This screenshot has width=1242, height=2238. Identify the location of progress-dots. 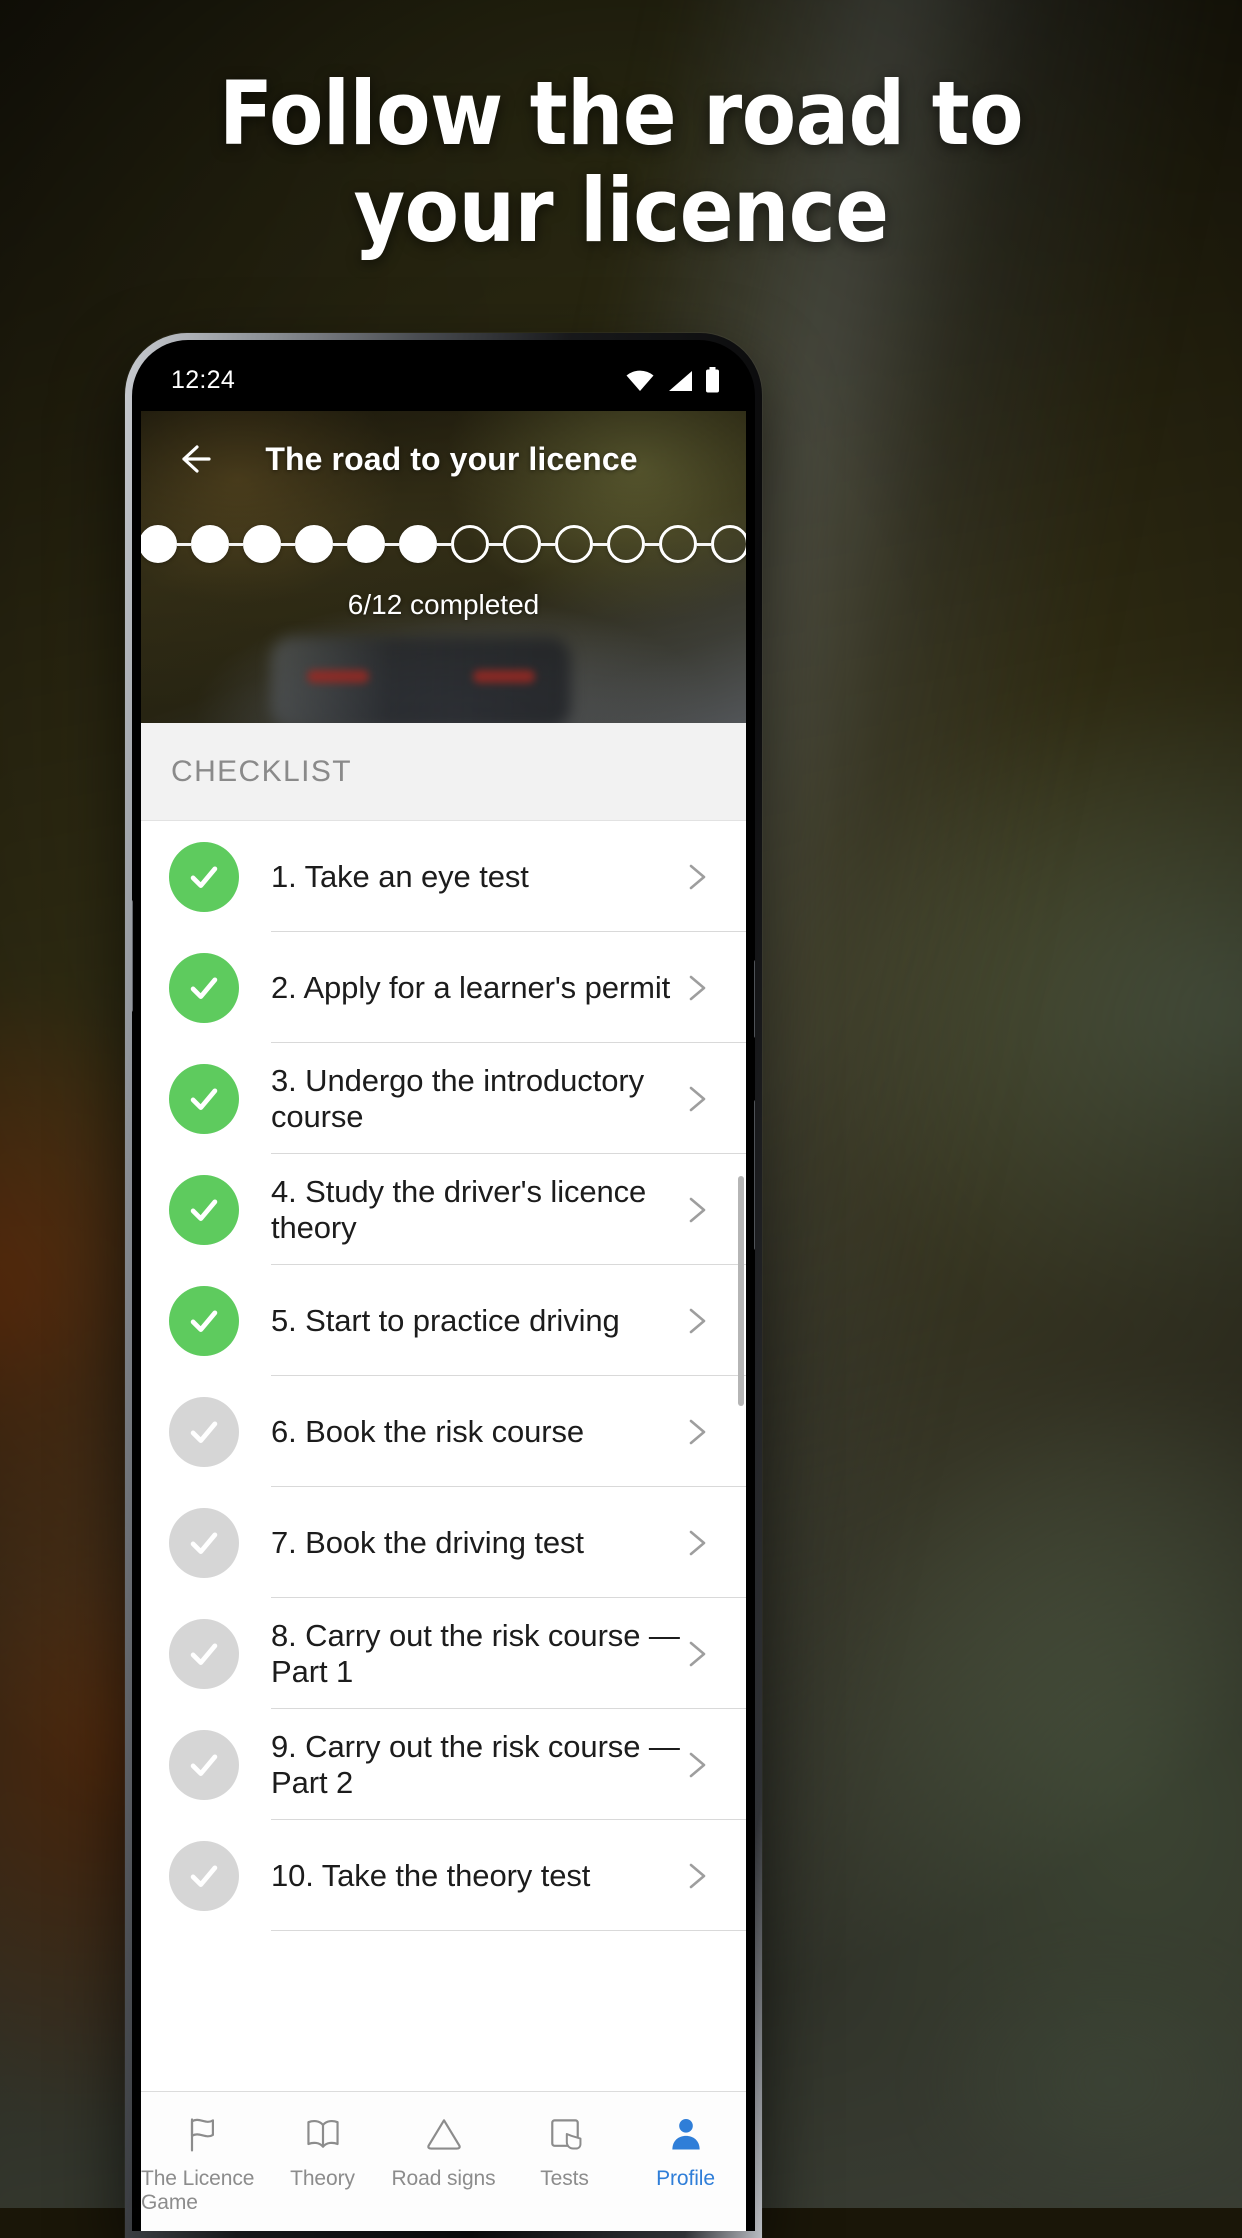
(443, 544).